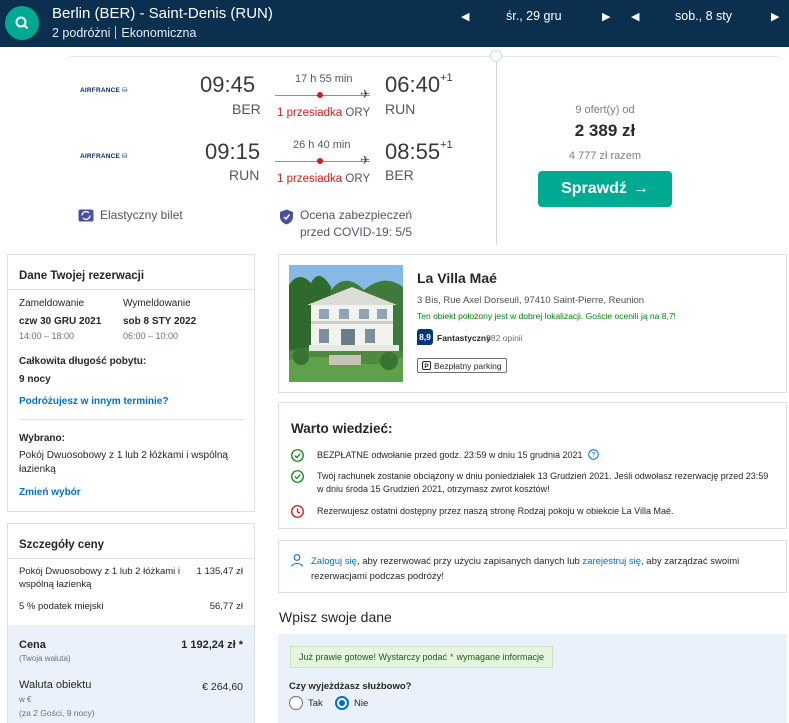 This screenshot has width=789, height=723. I want to click on flexible-ticket-badge: Elastyczny bilet, so click(130, 215).